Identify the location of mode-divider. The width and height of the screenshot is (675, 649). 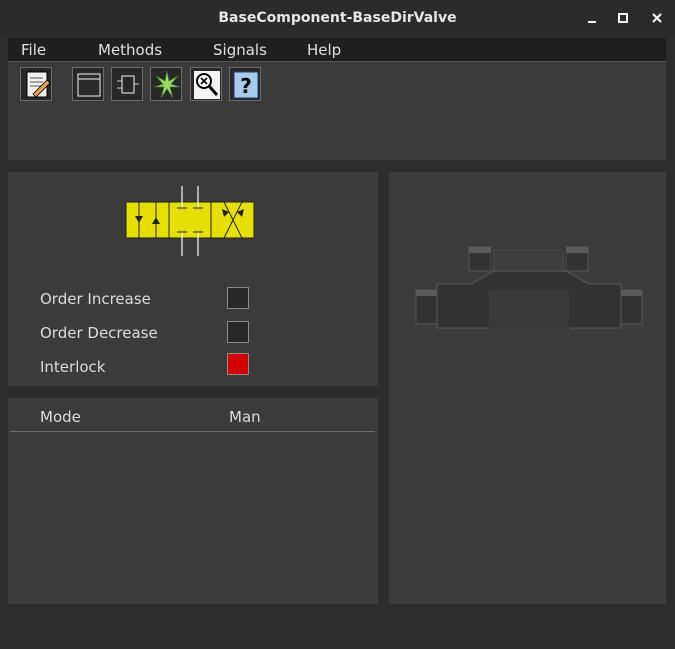
(192, 431).